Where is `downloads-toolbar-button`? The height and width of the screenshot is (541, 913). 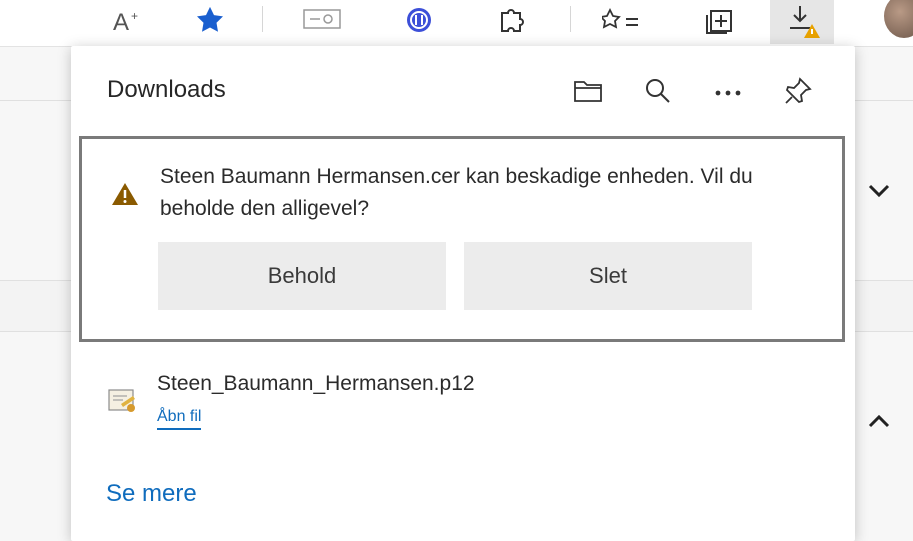
downloads-toolbar-button is located at coordinates (802, 22).